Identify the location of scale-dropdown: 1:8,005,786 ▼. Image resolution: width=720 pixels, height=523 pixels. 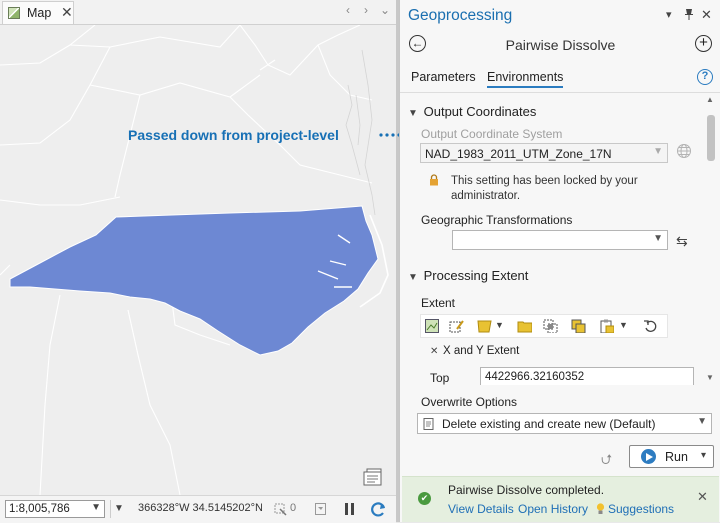
(55, 509).